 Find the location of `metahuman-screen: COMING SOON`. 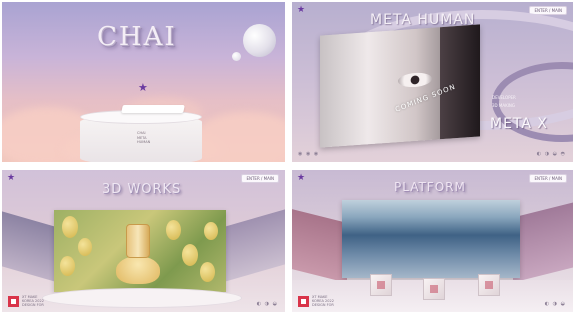

metahuman-screen: COMING SOON is located at coordinates (400, 86).